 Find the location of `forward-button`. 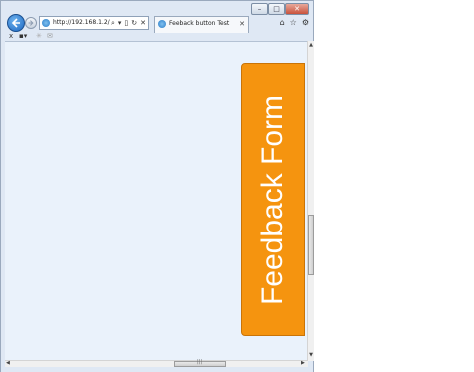

forward-button is located at coordinates (31, 23).